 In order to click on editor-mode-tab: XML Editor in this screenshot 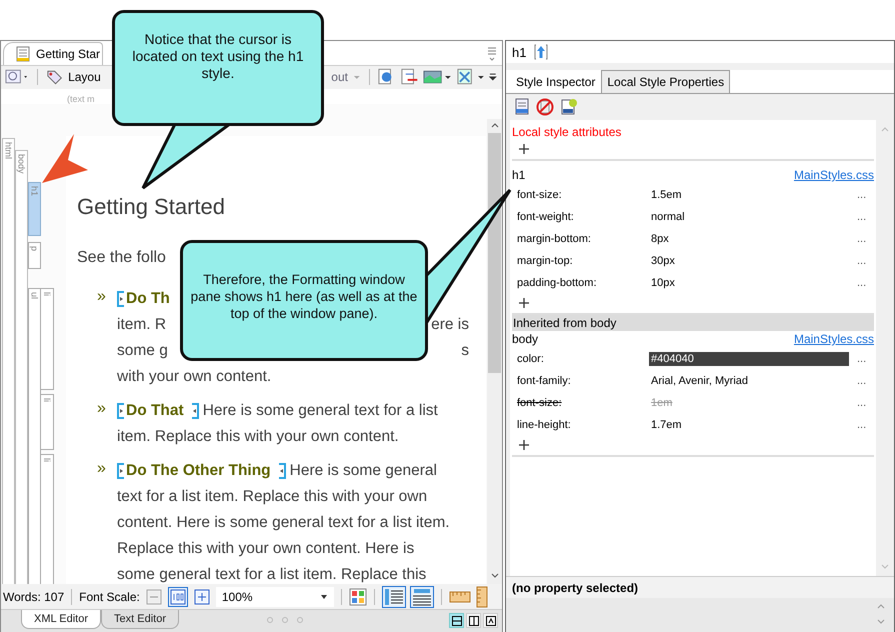, I will do `click(61, 620)`.